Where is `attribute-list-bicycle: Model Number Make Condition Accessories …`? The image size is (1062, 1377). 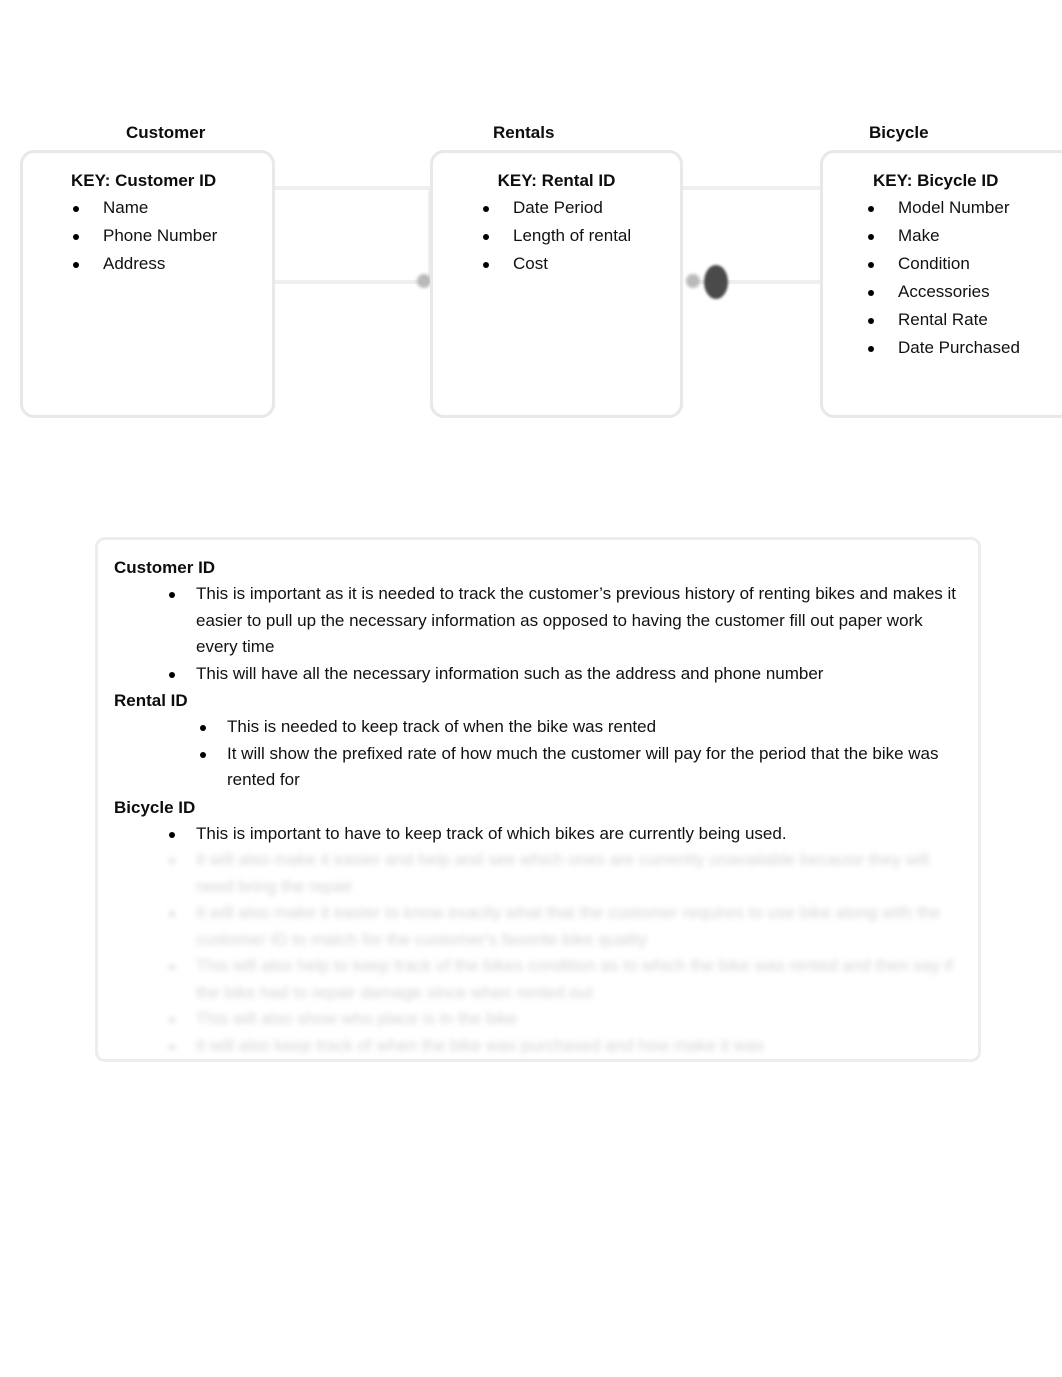
attribute-list-bicycle: Model Number Make Condition Accessories … is located at coordinates (942, 278).